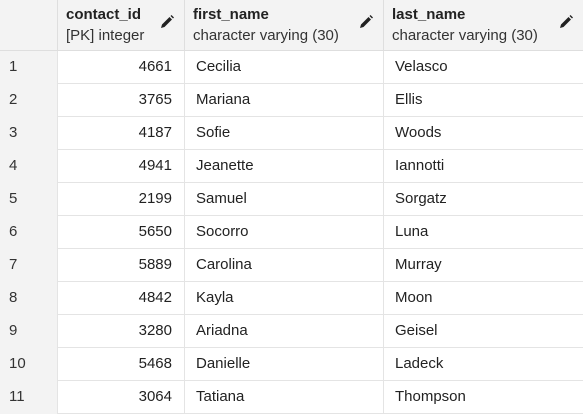 The image size is (583, 414). I want to click on row-number-header, so click(29, 25).